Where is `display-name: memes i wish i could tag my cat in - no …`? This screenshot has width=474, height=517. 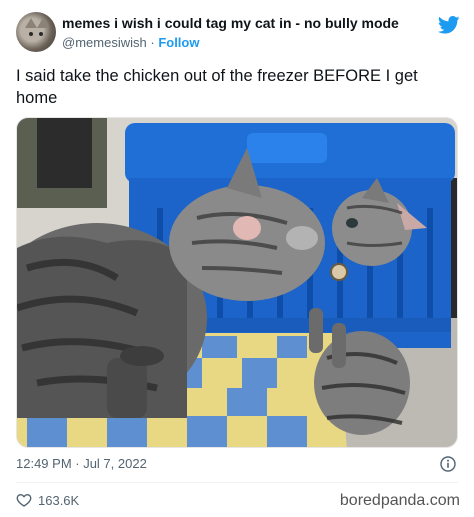 display-name: memes i wish i could tag my cat in - no … is located at coordinates (230, 23).